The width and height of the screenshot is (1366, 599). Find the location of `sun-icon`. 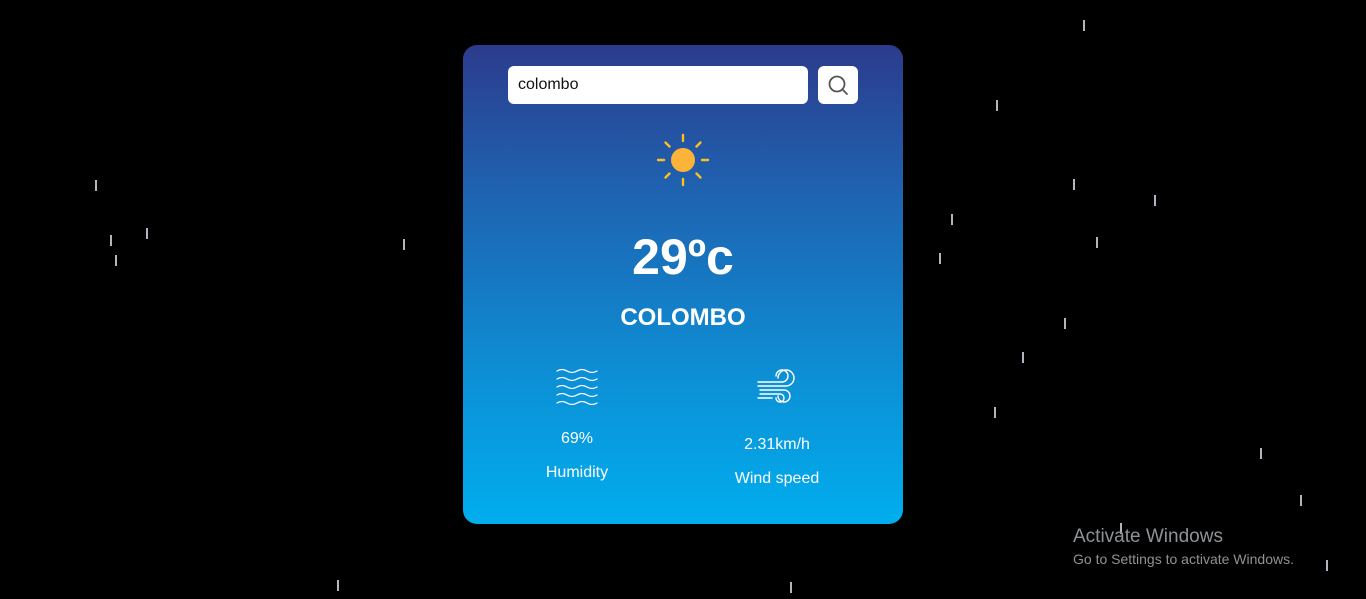

sun-icon is located at coordinates (683, 160).